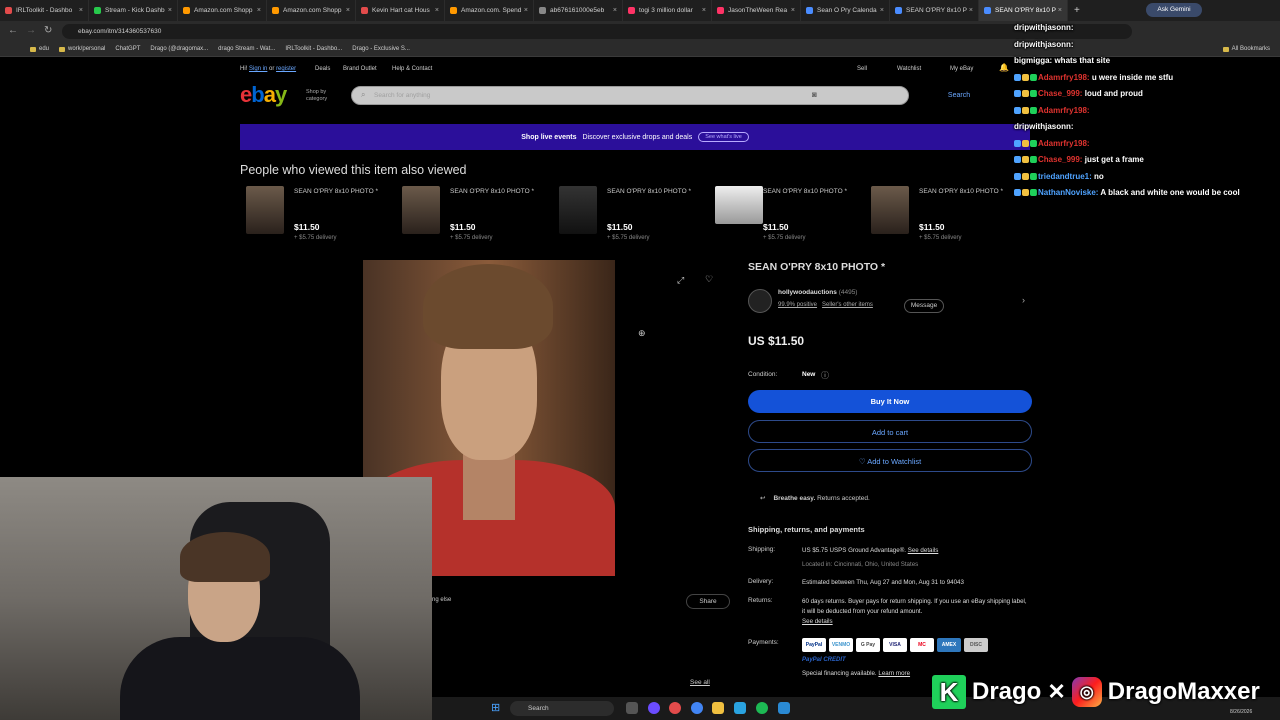 The height and width of the screenshot is (720, 1280). Describe the element at coordinates (825, 375) in the screenshot. I see `info-icon: ⓘ` at that location.